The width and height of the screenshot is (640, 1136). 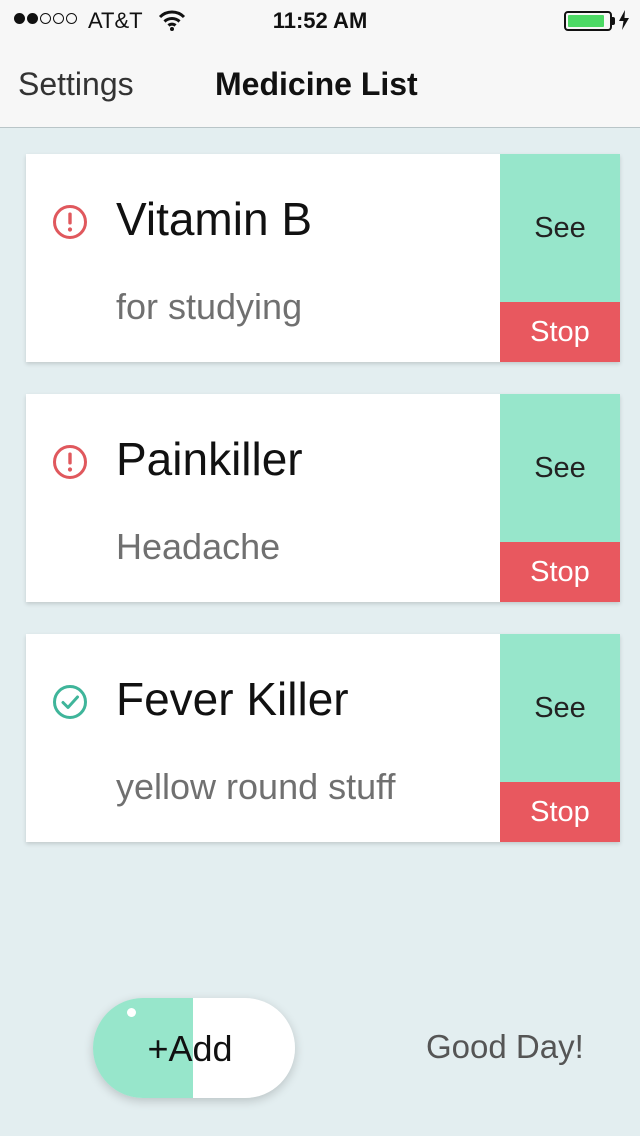 I want to click on status-time: 11:52 AM, so click(x=320, y=20).